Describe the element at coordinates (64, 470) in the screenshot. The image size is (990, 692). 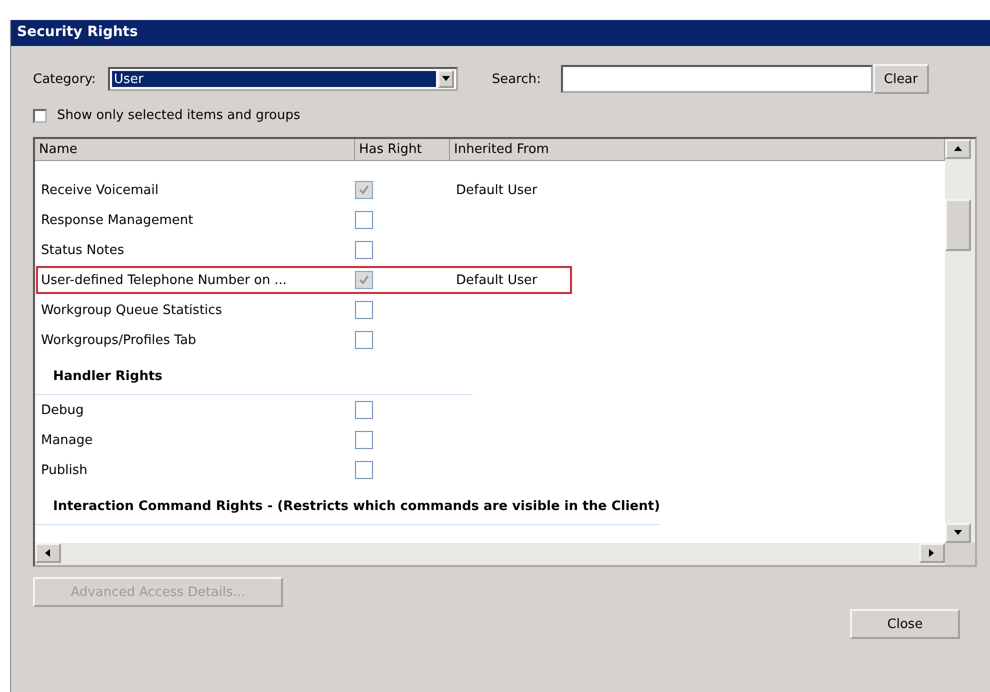
I see `right-name: Publish` at that location.